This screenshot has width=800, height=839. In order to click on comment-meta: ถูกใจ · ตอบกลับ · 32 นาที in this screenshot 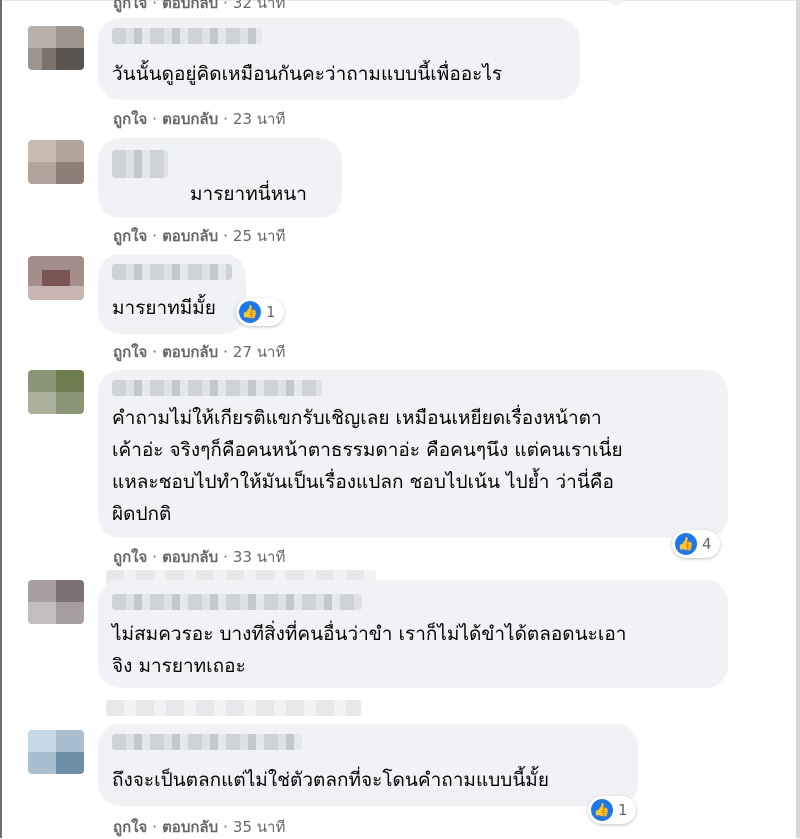, I will do `click(199, 7)`.